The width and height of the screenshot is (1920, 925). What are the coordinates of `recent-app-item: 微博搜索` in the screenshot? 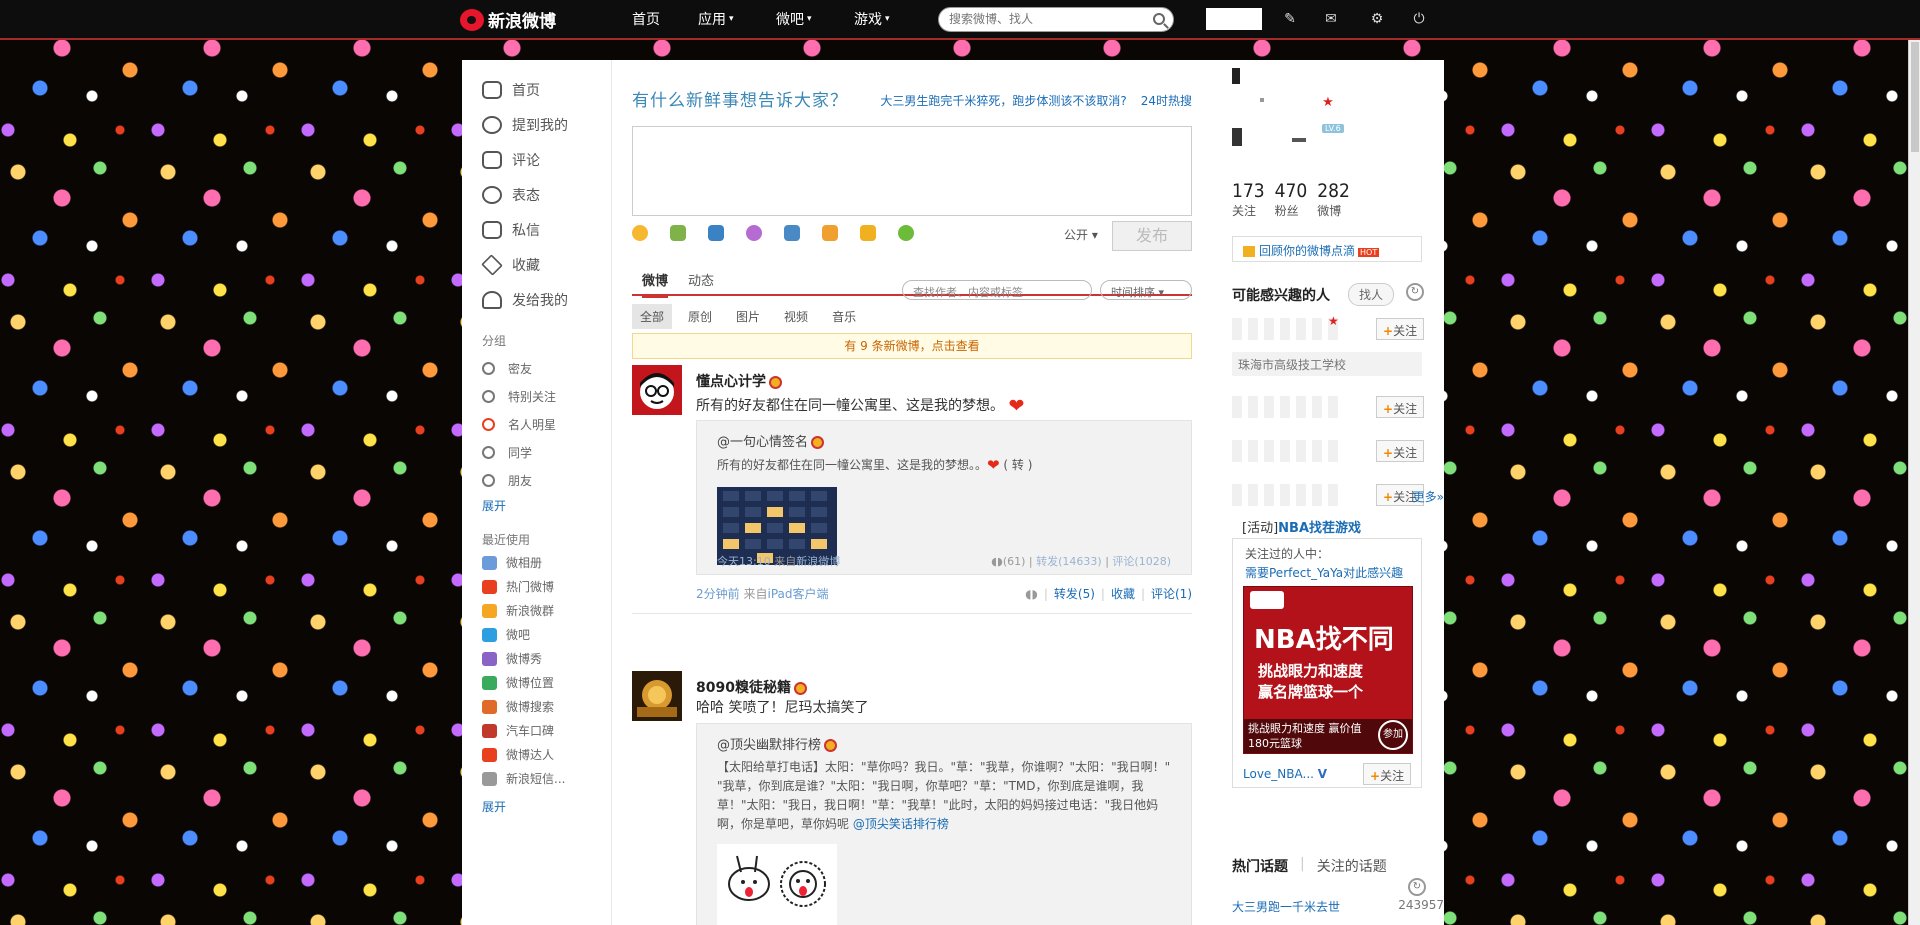 It's located at (518, 706).